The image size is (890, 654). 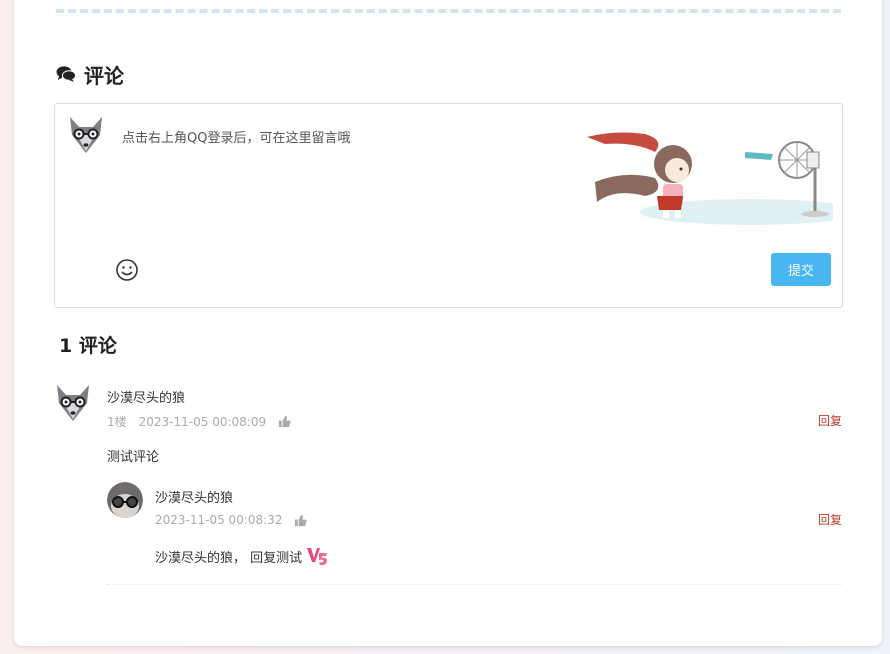 I want to click on comment-input: 点击右上角QQ登录后，可在这里留言哦, so click(x=236, y=136).